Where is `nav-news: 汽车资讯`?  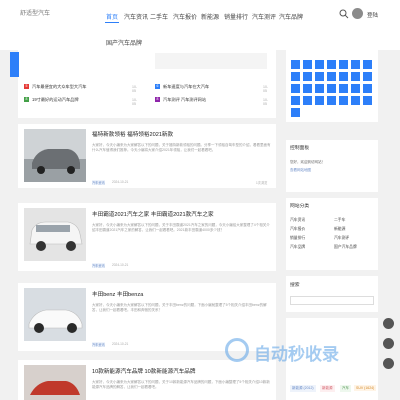 nav-news: 汽车资讯 is located at coordinates (136, 16).